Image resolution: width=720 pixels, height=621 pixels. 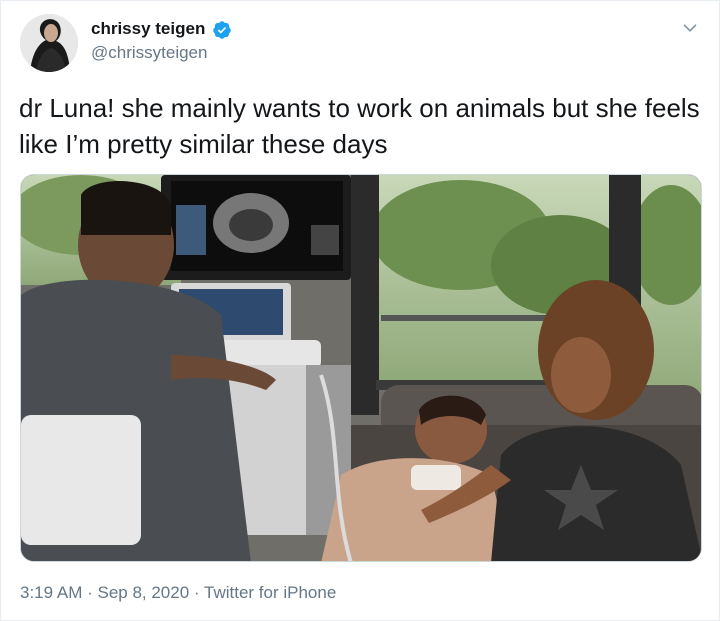 What do you see at coordinates (49, 43) in the screenshot?
I see `avatar` at bounding box center [49, 43].